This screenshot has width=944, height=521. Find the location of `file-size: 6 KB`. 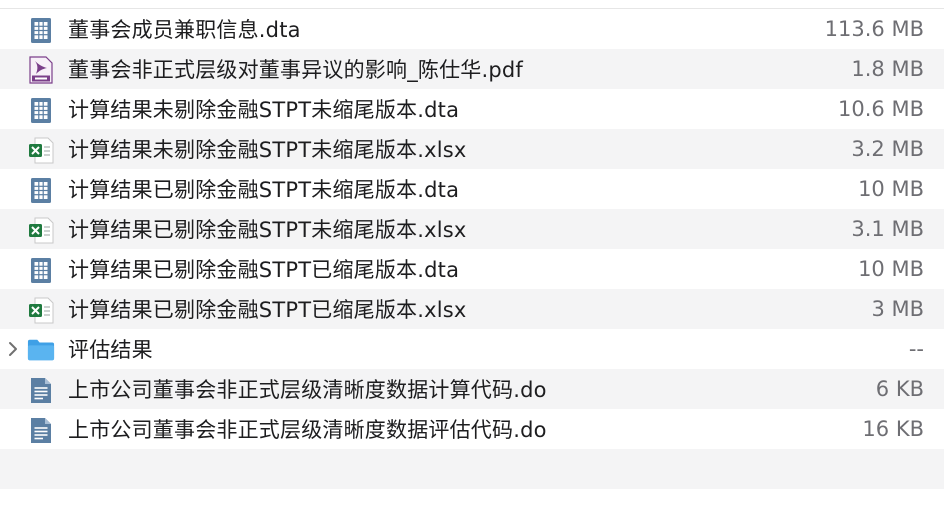

file-size: 6 KB is located at coordinates (899, 389).